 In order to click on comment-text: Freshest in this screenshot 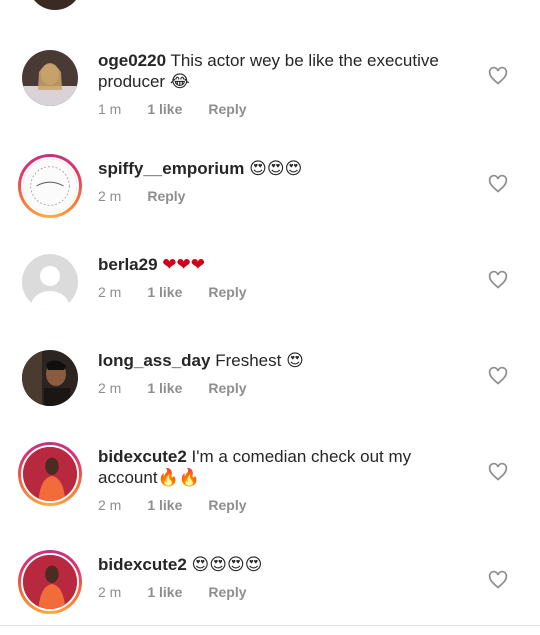, I will do `click(248, 360)`.